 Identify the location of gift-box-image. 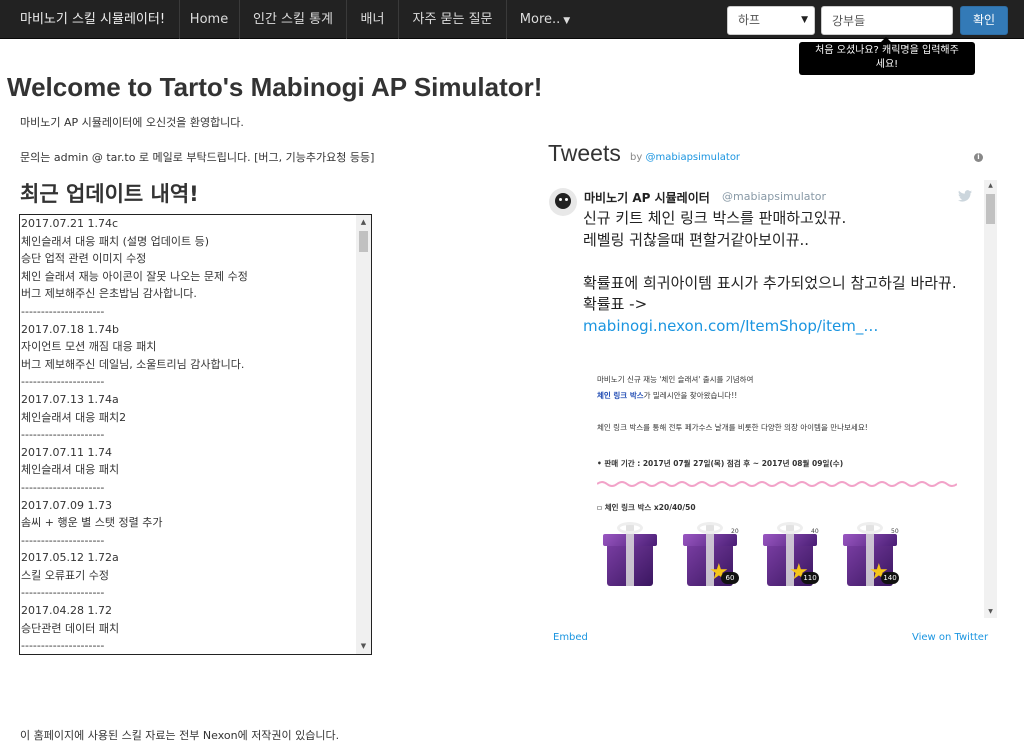
(631, 554).